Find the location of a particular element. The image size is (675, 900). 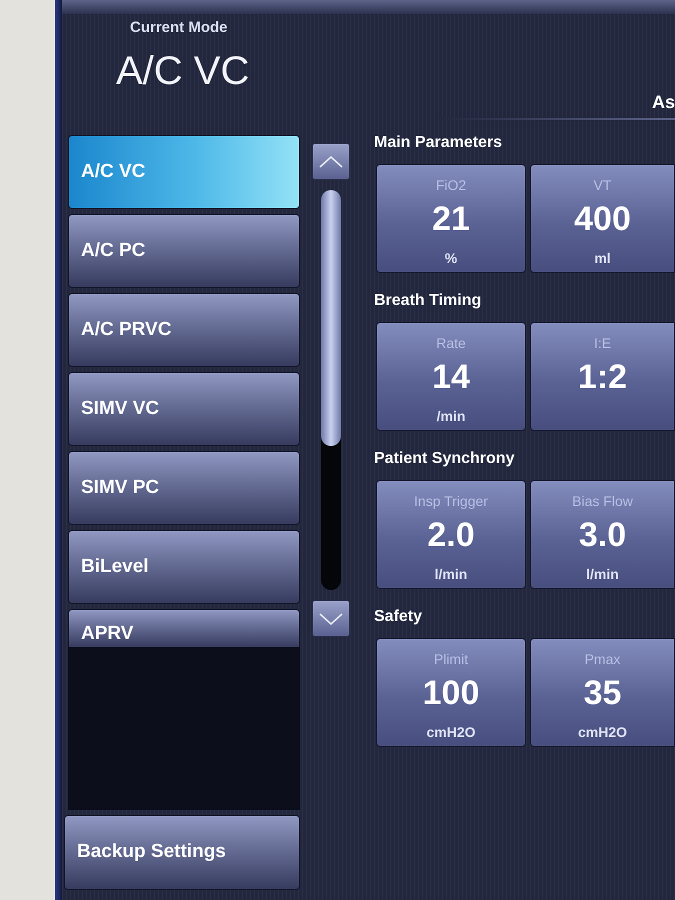

current-mode-caption: Current Mode is located at coordinates (179, 28).